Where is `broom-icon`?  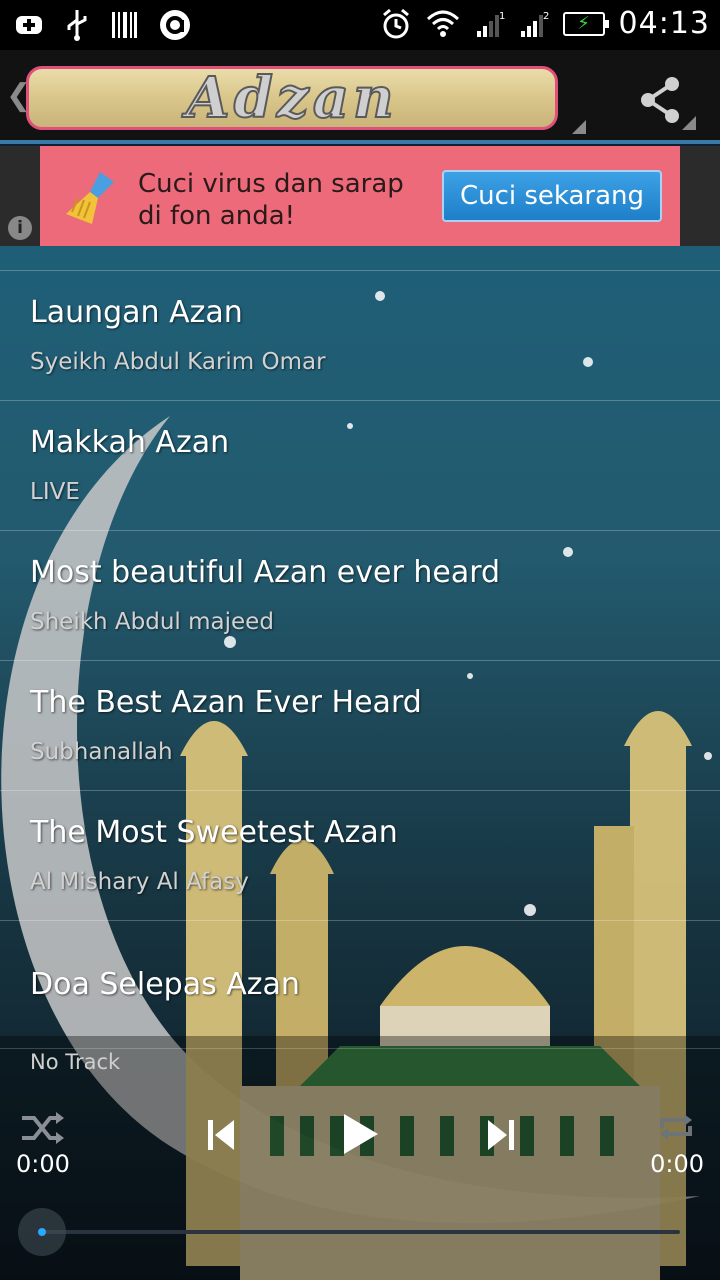 broom-icon is located at coordinates (90, 198).